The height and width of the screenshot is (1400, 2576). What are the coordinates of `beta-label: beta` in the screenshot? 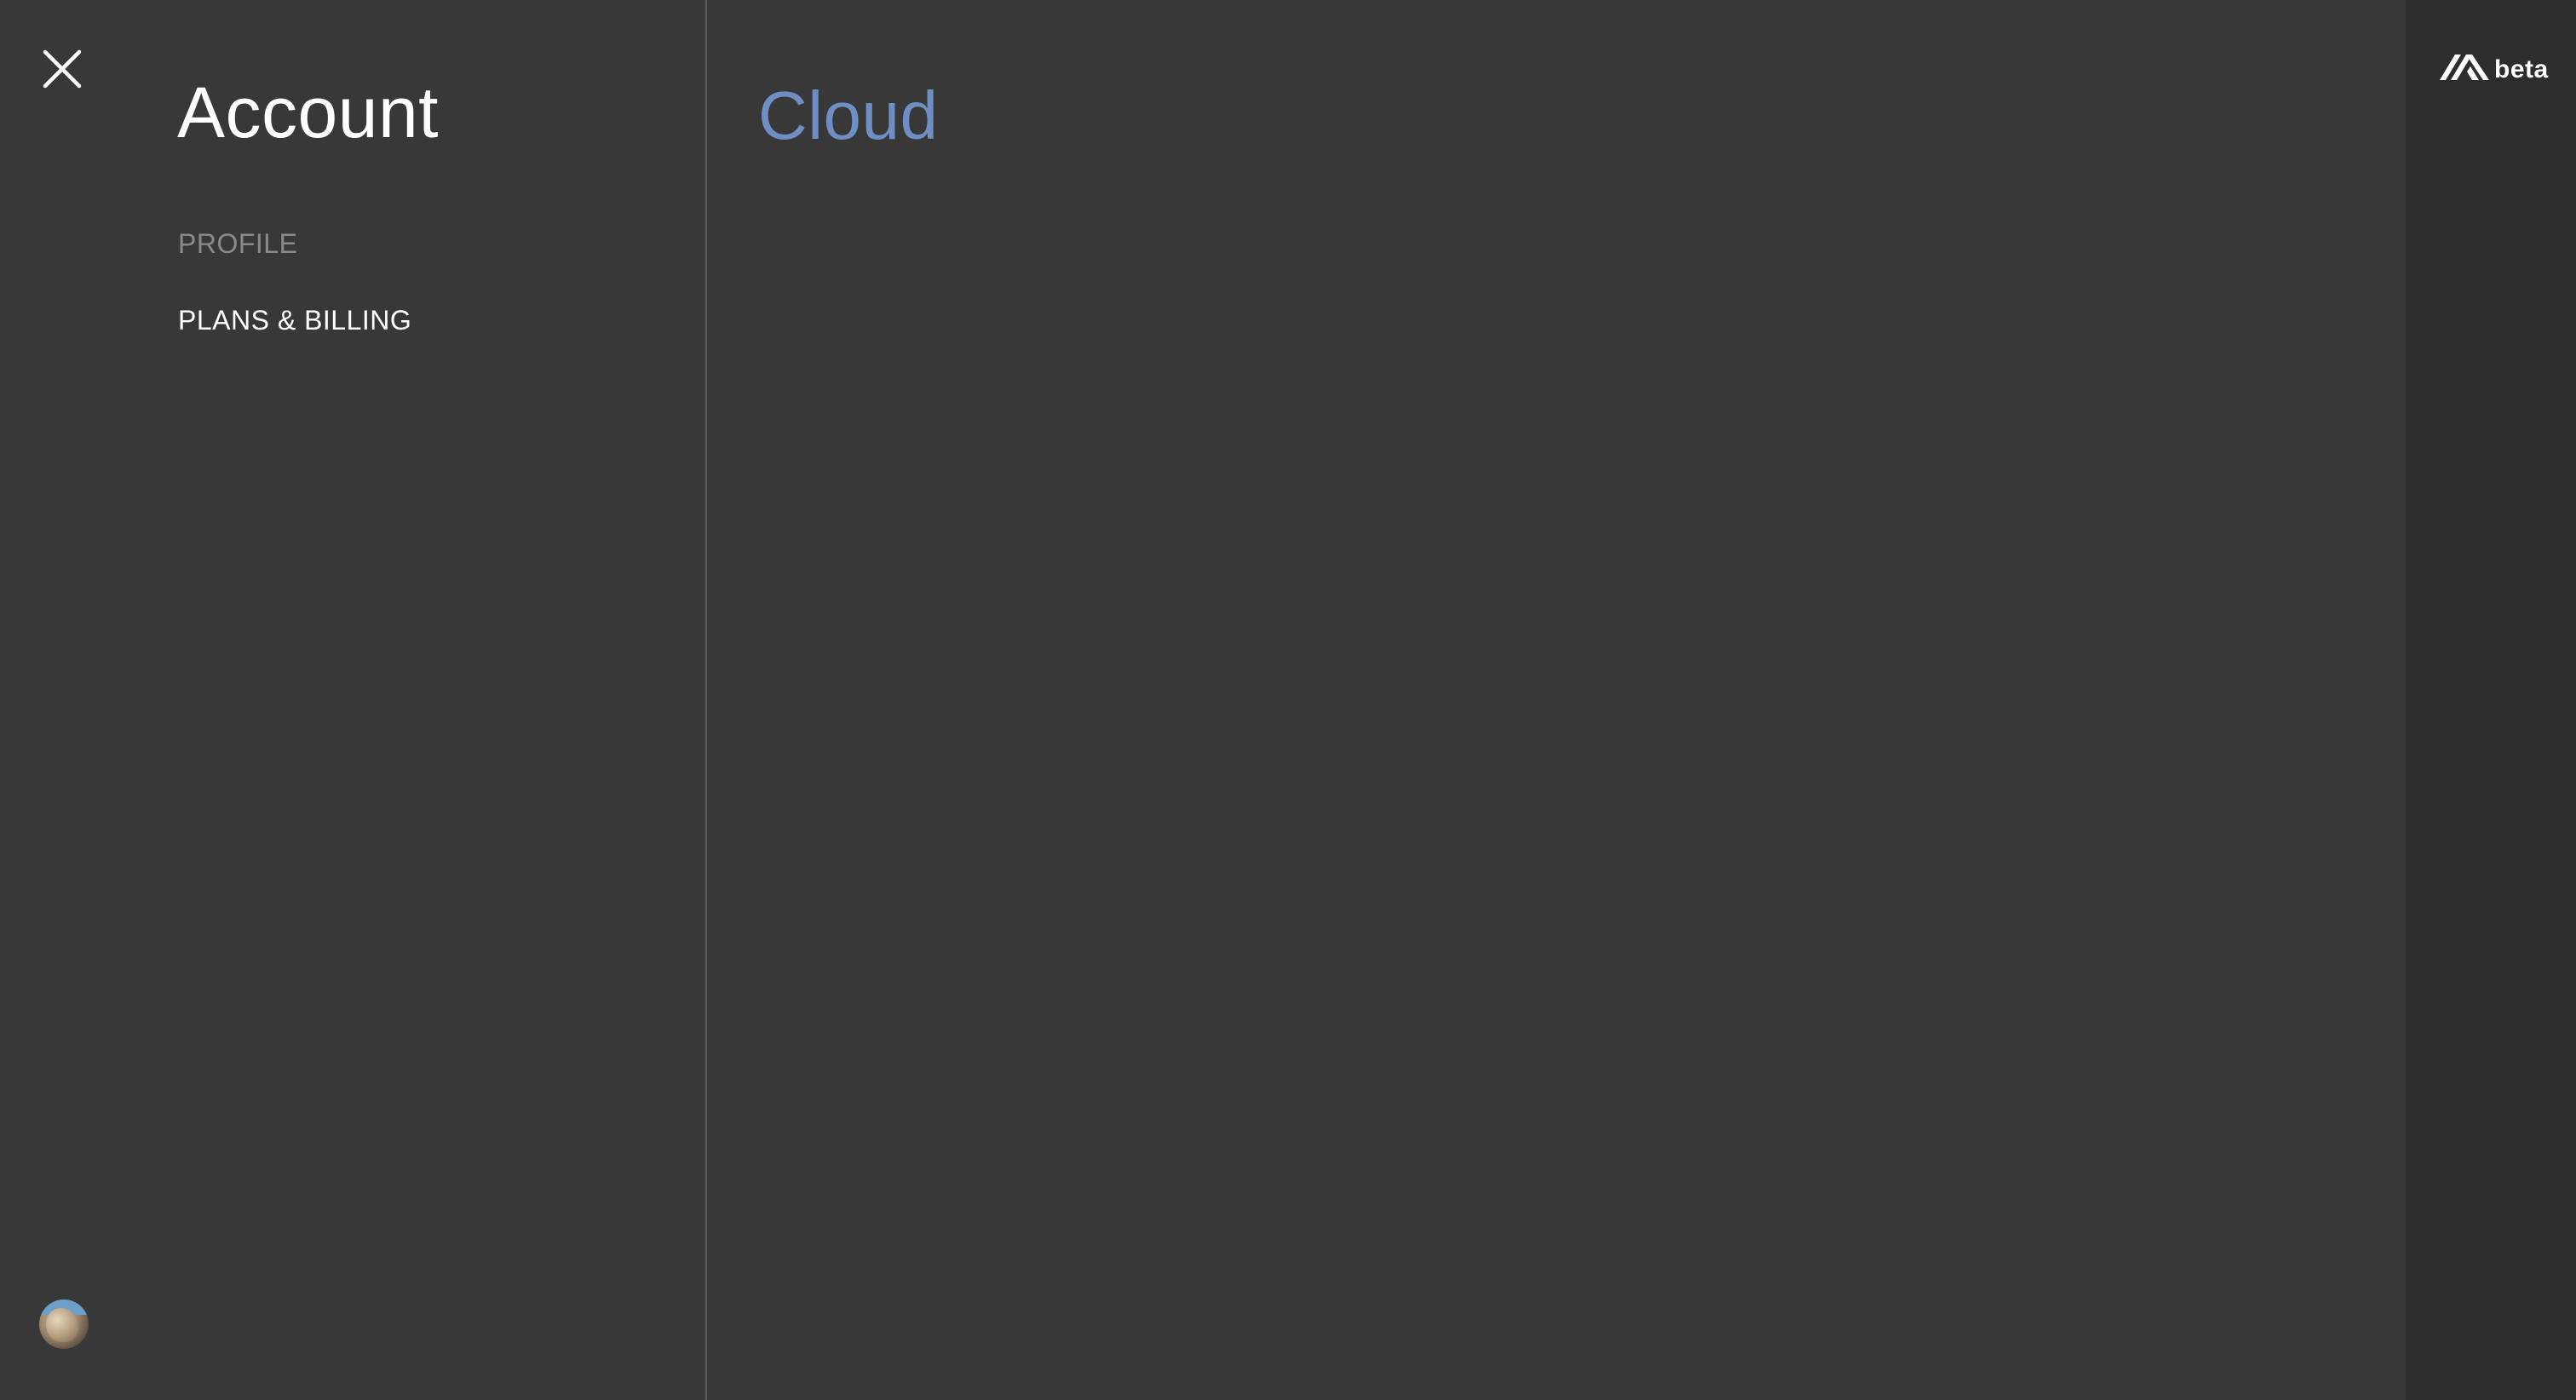 It's located at (2521, 69).